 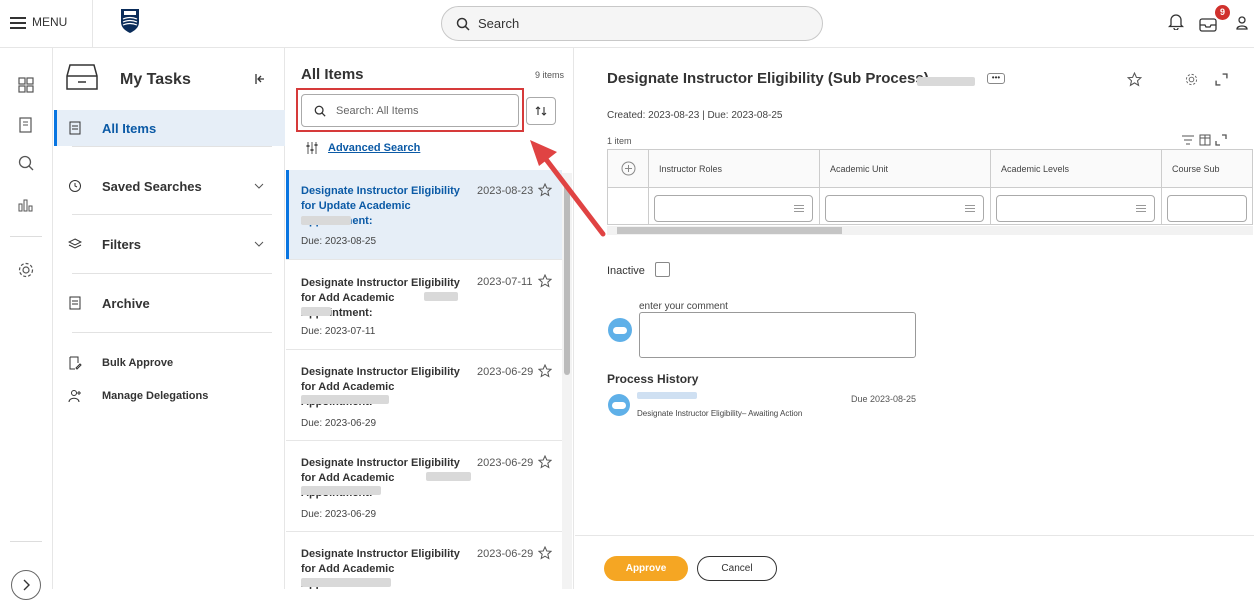 I want to click on column-header: Academic Levels, so click(x=1076, y=169).